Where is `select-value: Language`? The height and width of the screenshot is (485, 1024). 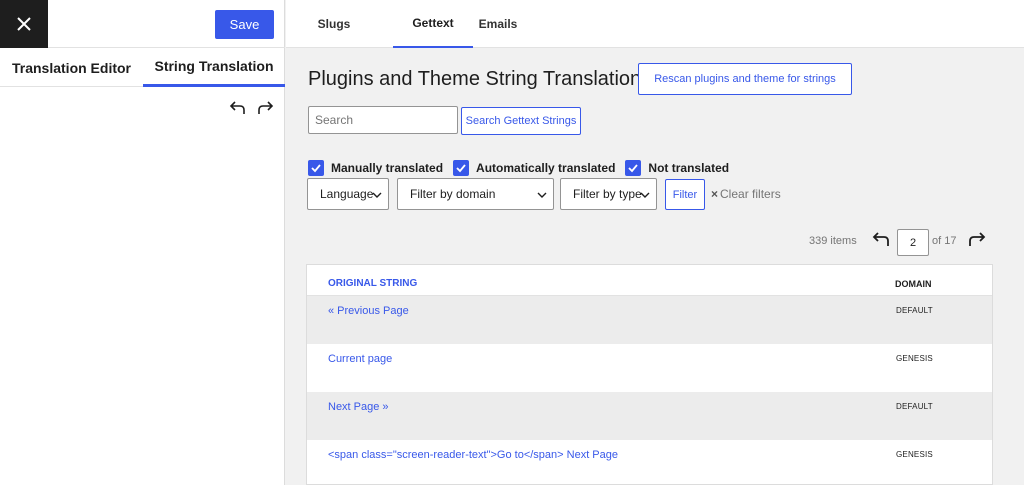 select-value: Language is located at coordinates (347, 194).